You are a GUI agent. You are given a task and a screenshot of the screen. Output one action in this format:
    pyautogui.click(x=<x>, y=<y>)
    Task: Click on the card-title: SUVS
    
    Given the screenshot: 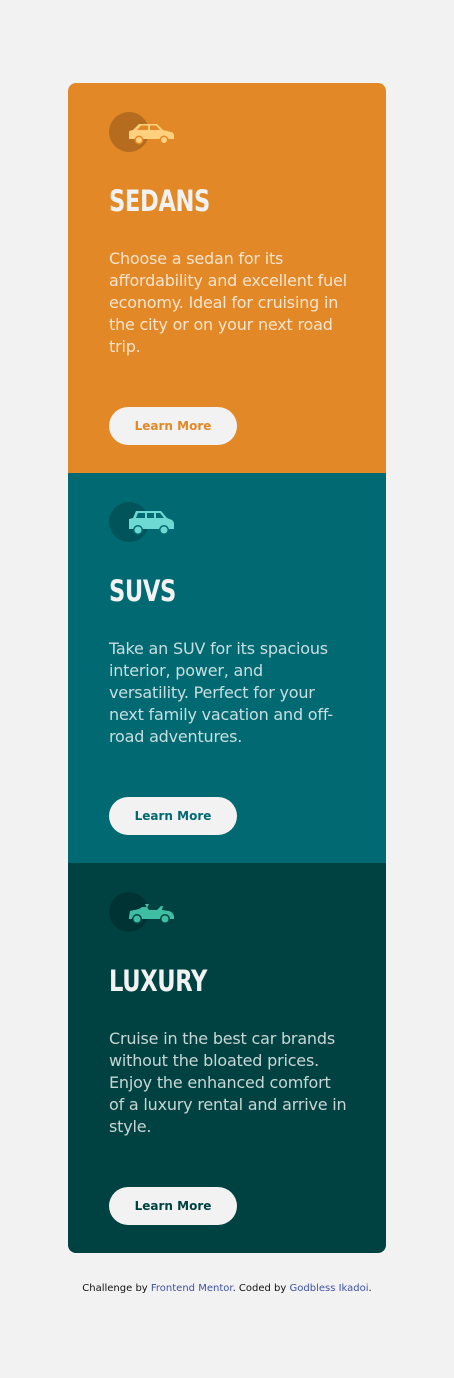 What is the action you would take?
    pyautogui.click(x=142, y=591)
    